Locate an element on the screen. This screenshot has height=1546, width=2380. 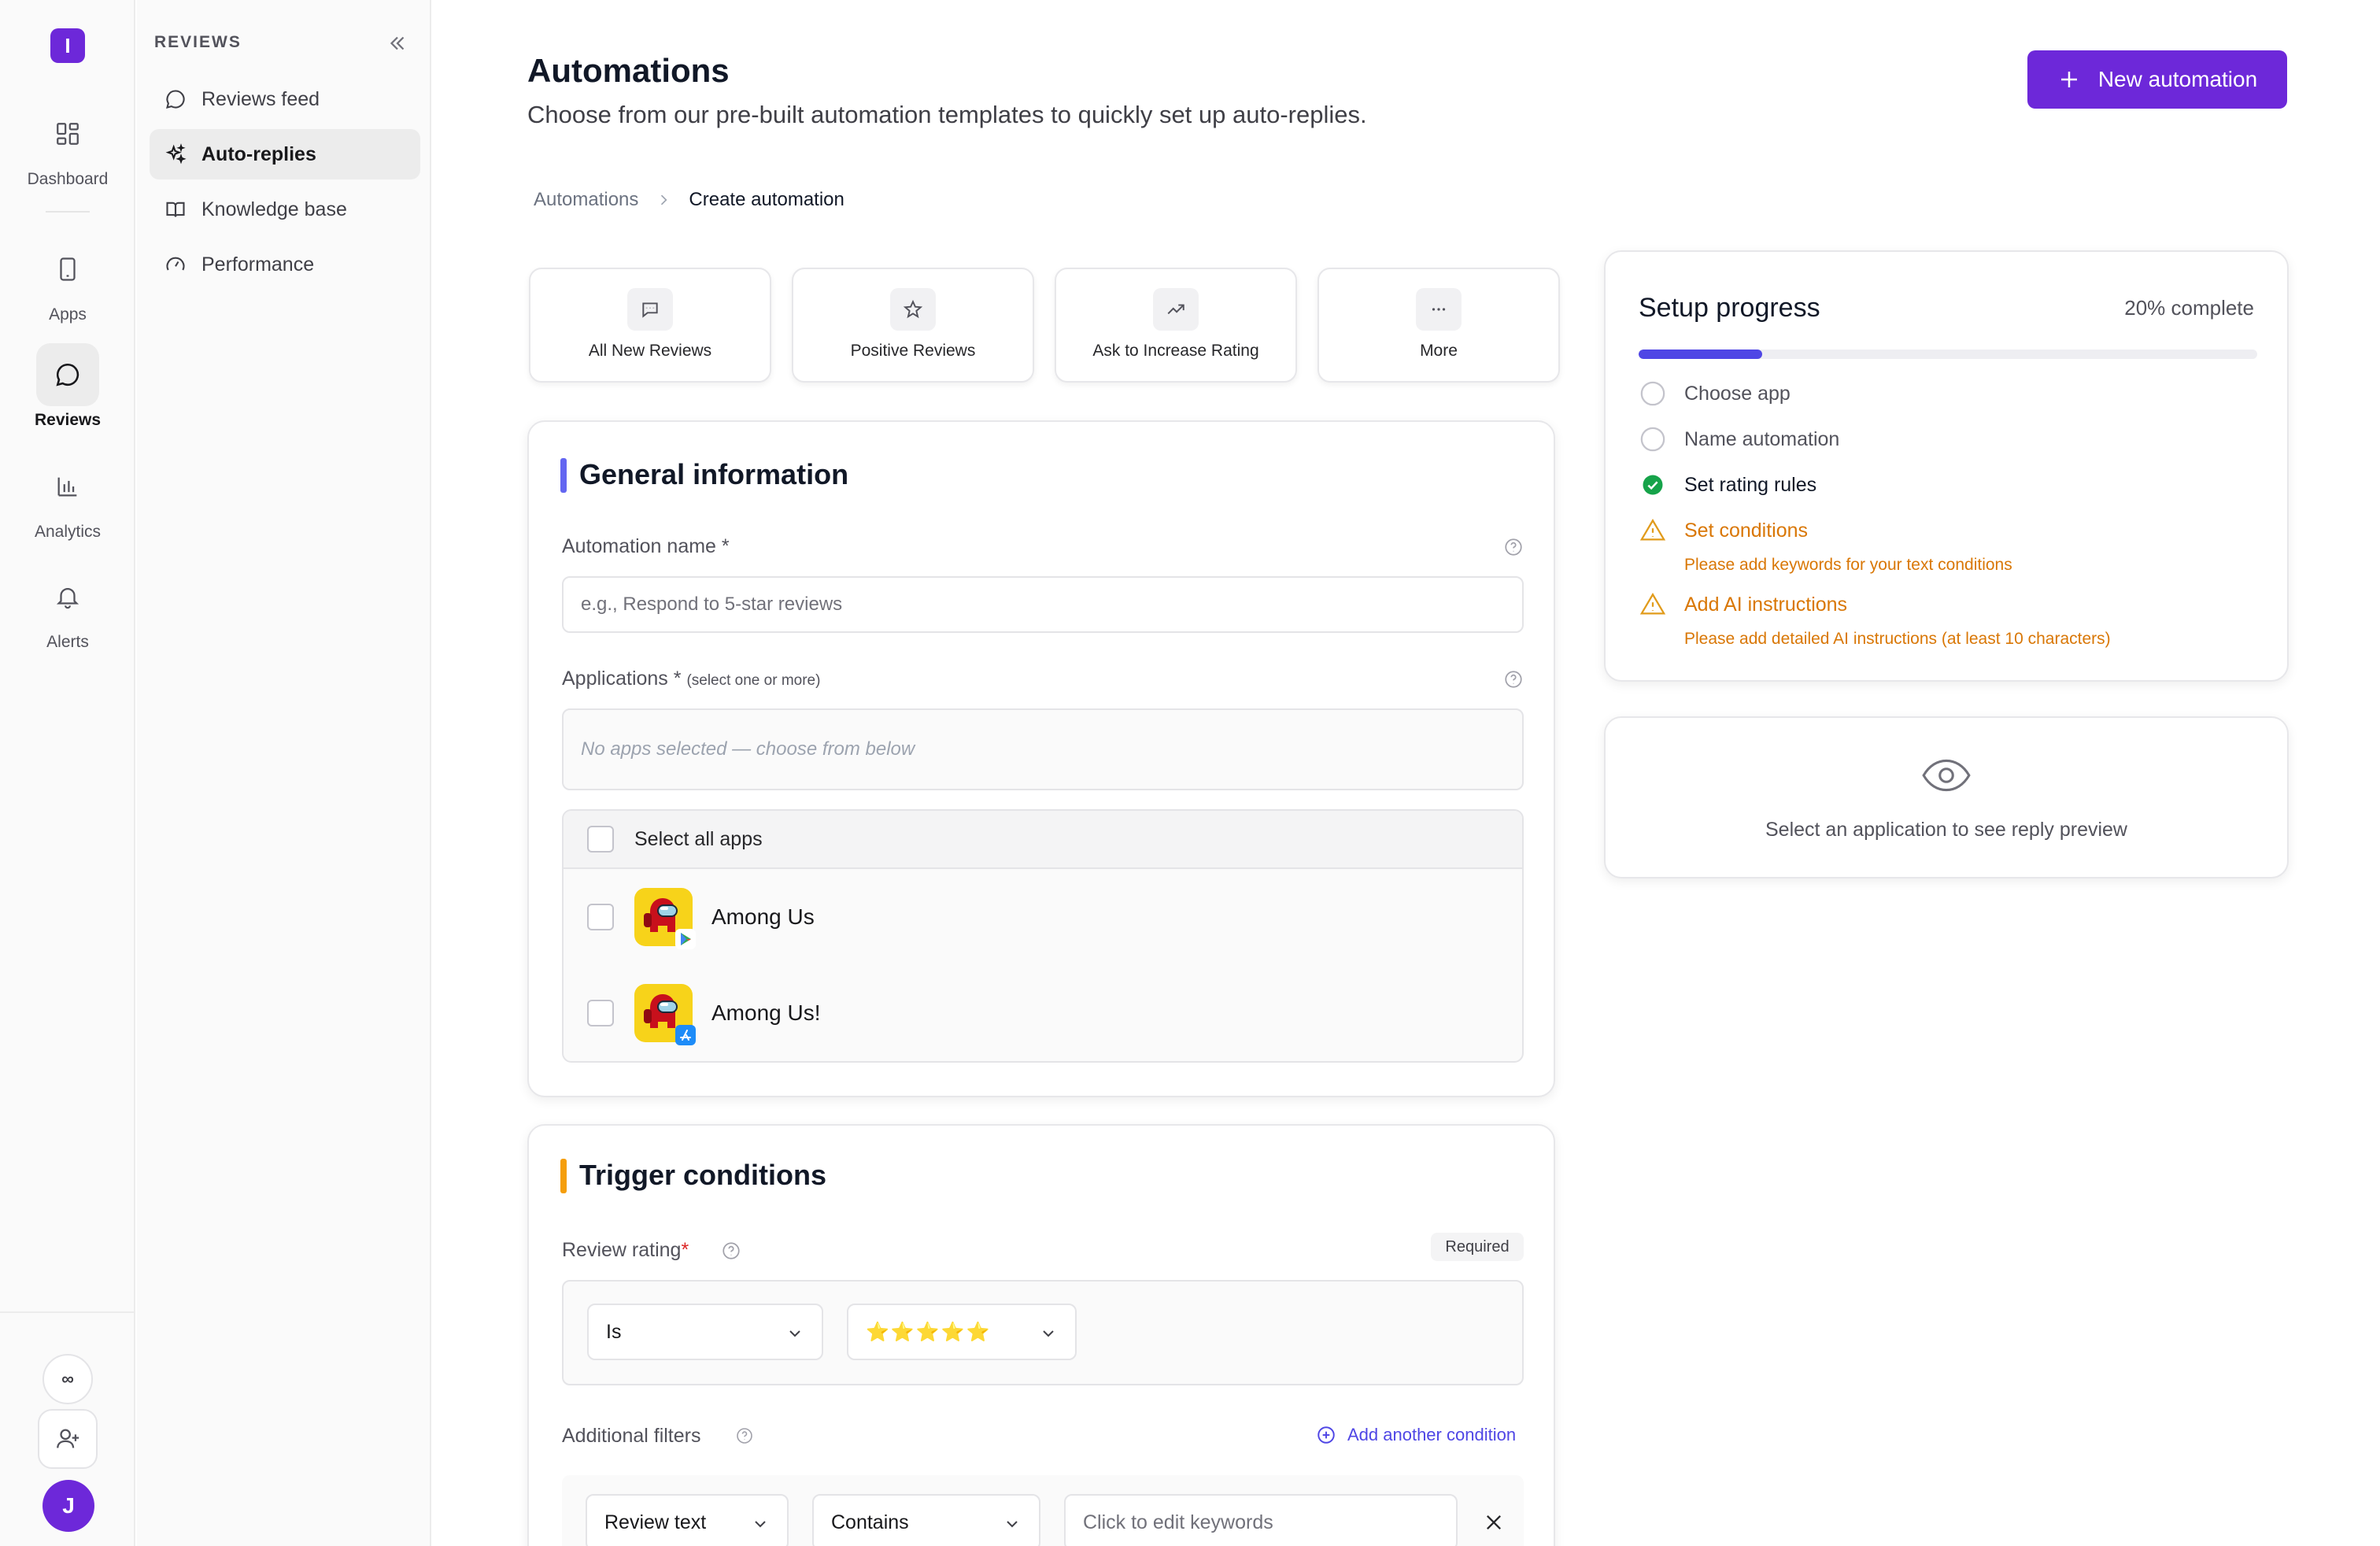
add-user-button is located at coordinates (68, 1439).